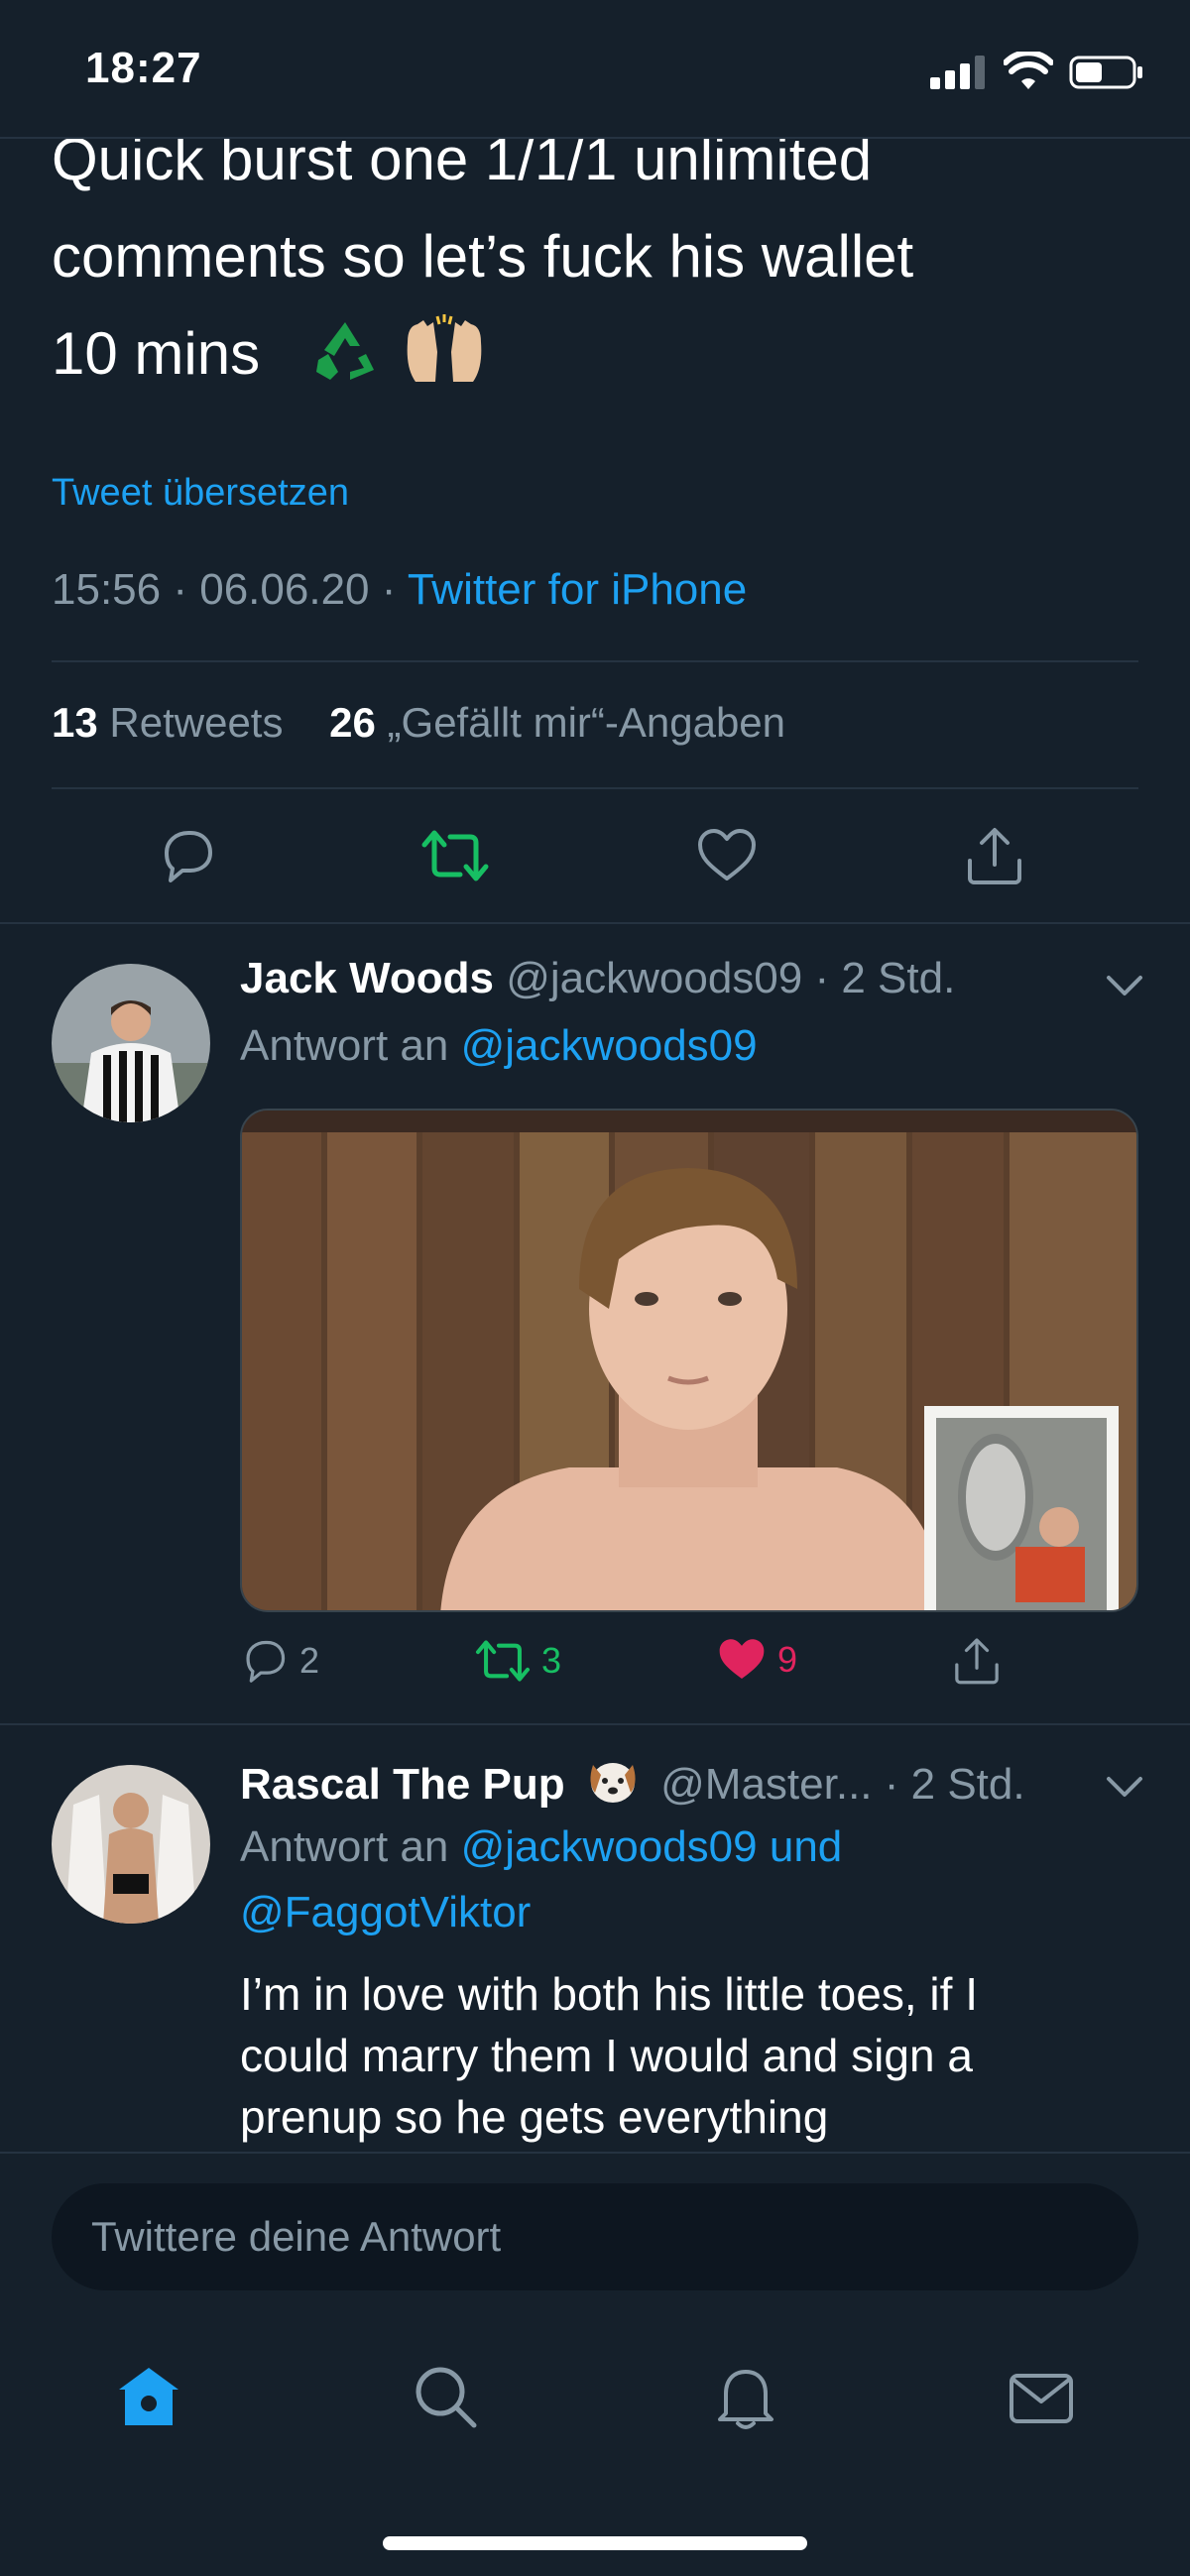 This screenshot has height=2576, width=1190. What do you see at coordinates (1028, 70) in the screenshot?
I see `wifi-icon` at bounding box center [1028, 70].